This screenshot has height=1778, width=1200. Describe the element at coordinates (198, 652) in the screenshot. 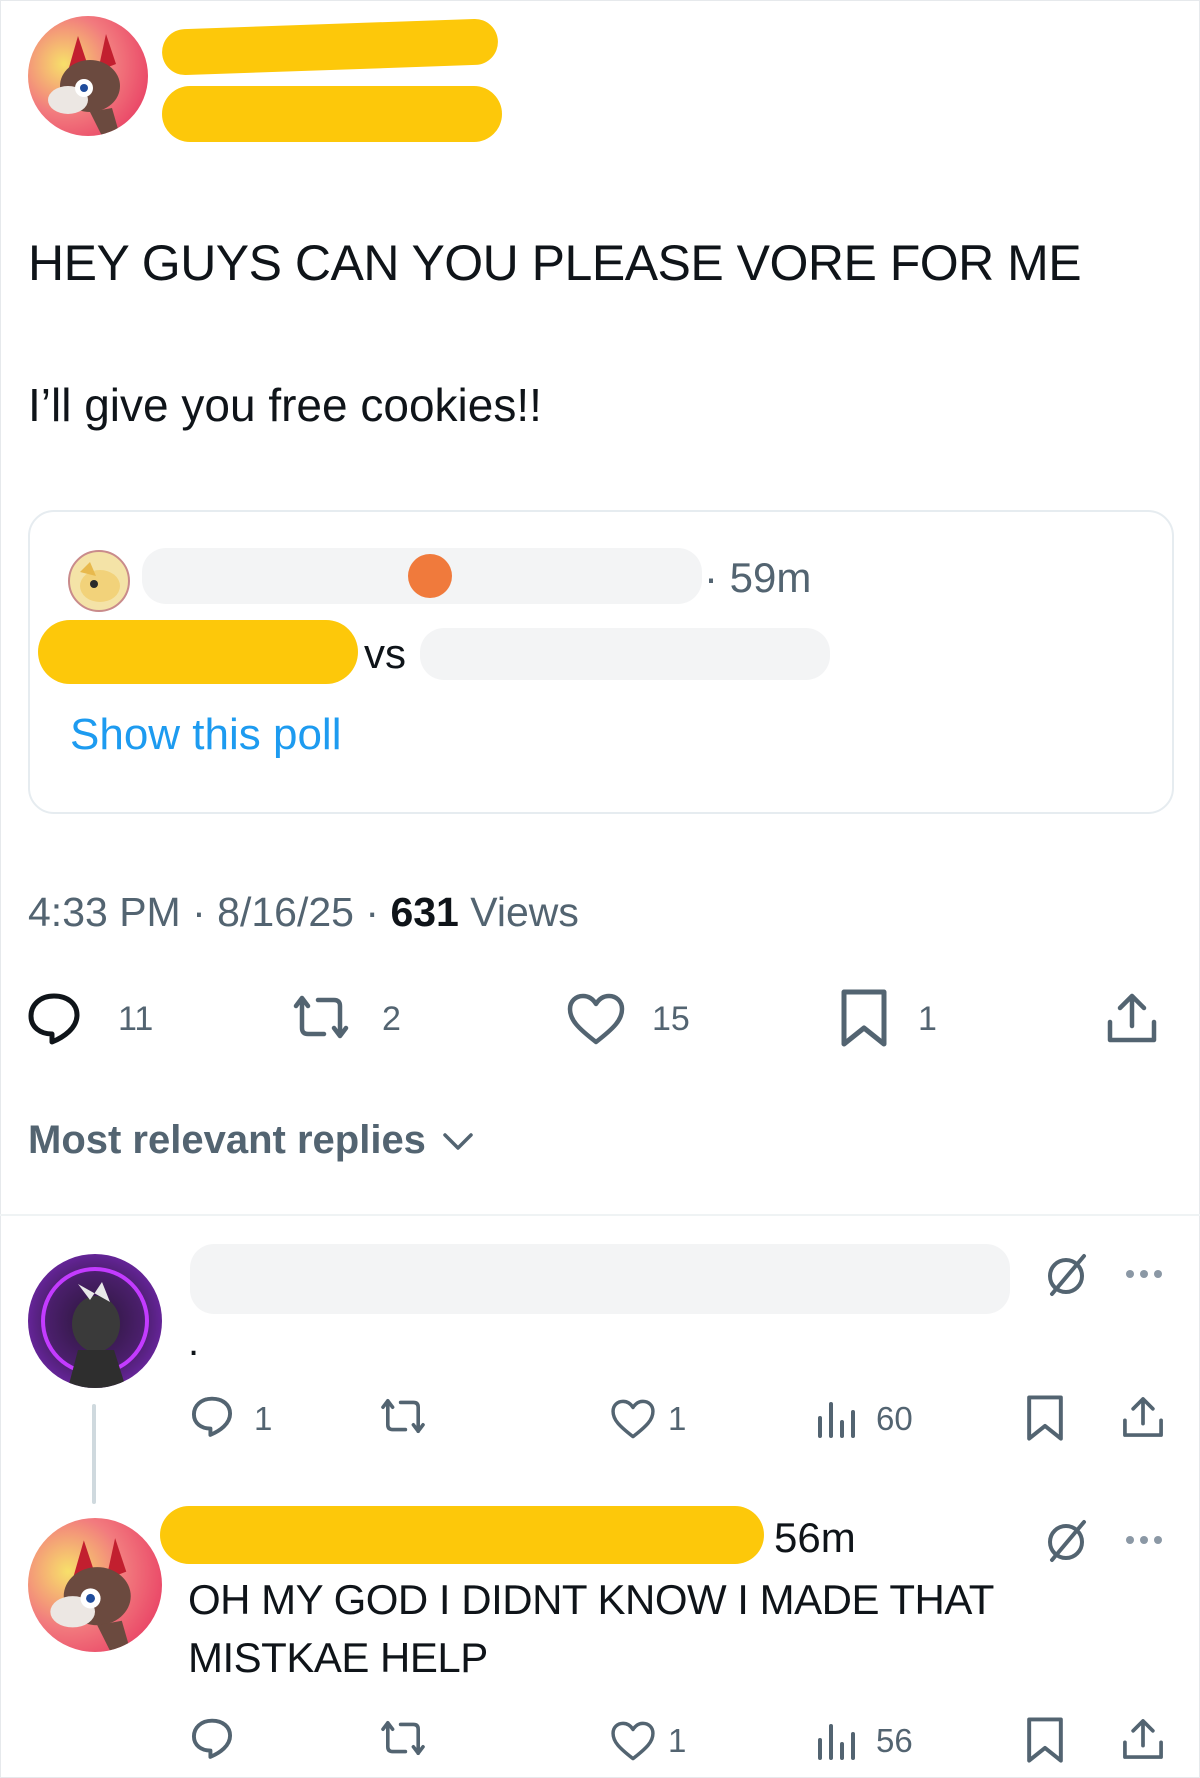

I see `quoted-text-redaction` at that location.